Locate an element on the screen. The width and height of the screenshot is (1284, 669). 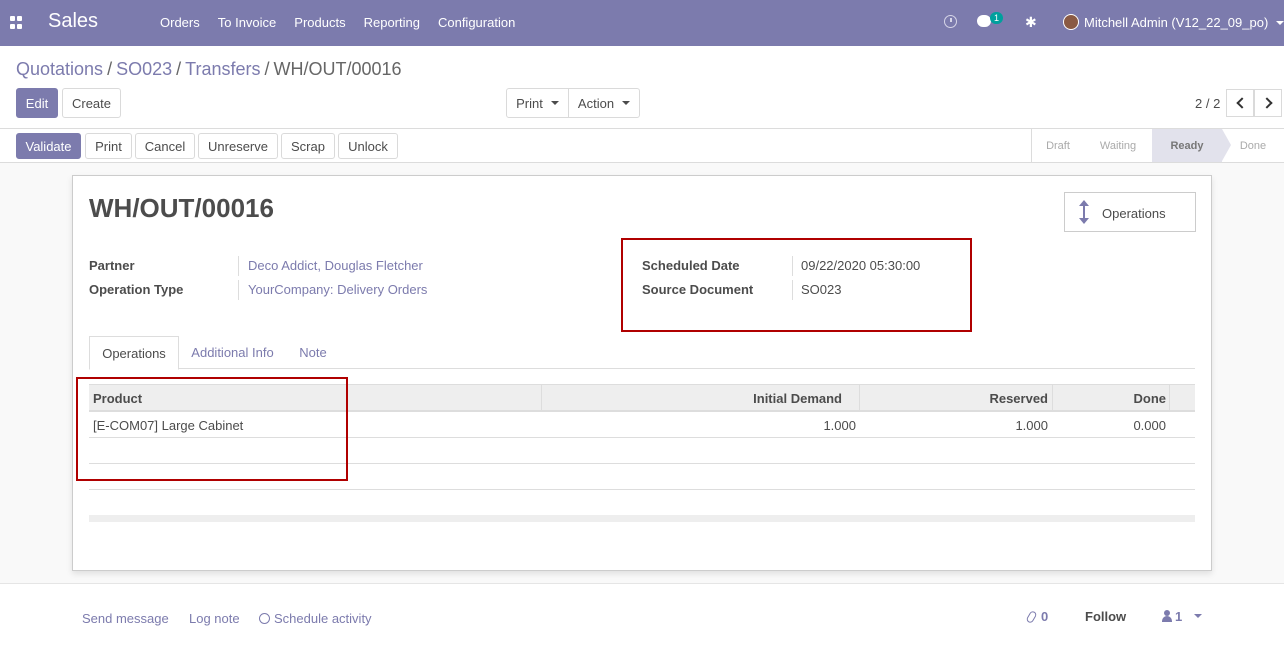
arrows-v-icon is located at coordinates (1084, 212).